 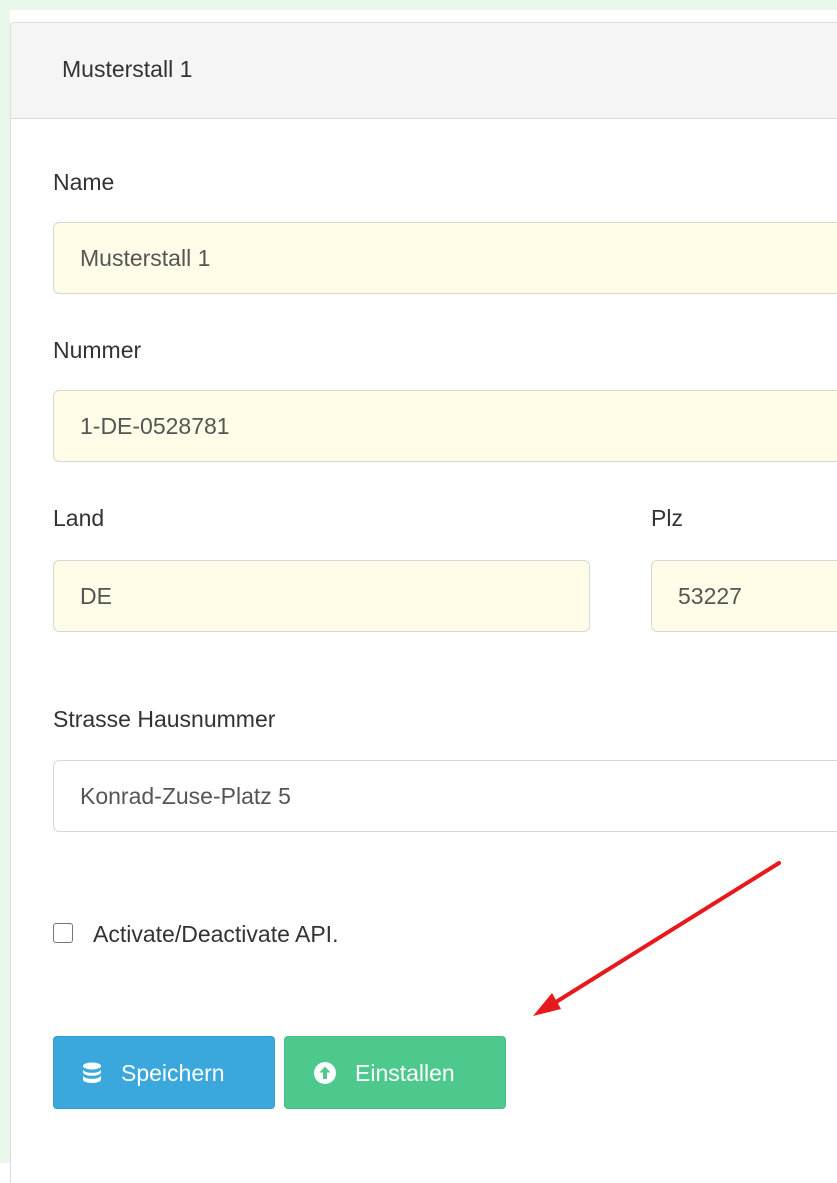 I want to click on panel-title: Musterstall 1, so click(x=127, y=69).